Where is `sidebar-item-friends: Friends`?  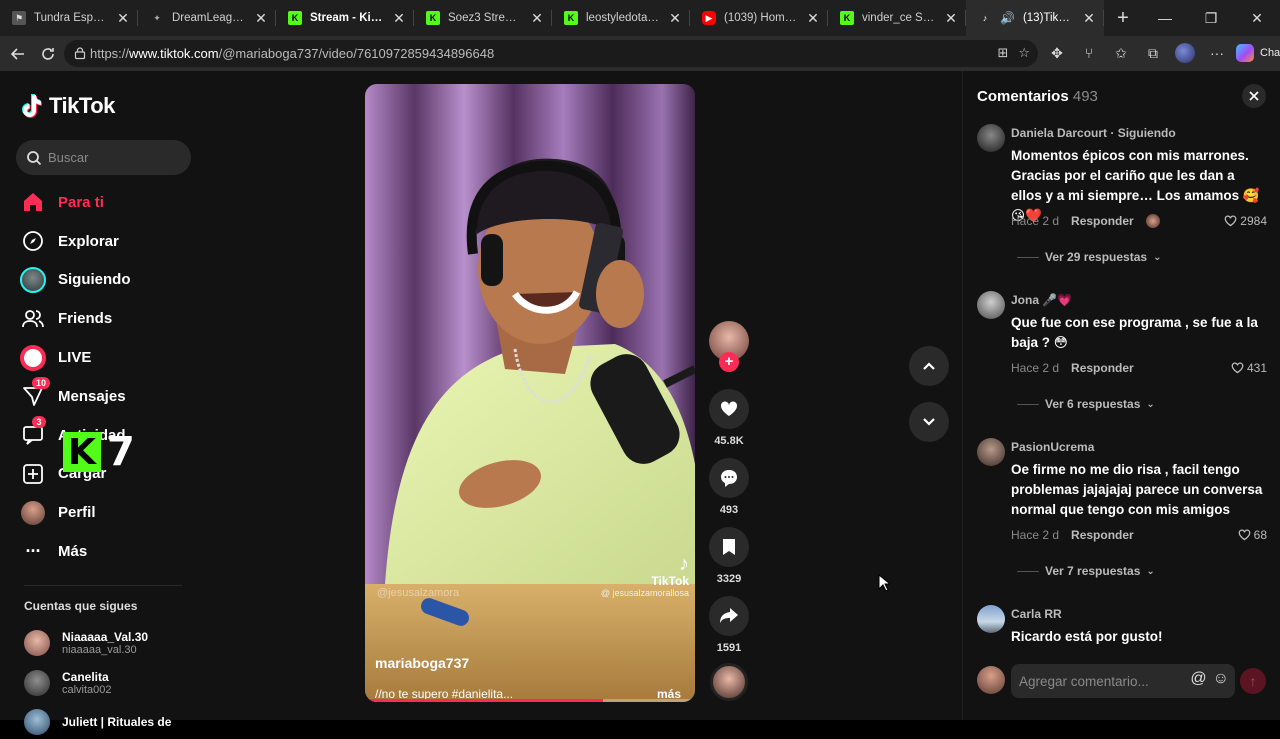 sidebar-item-friends: Friends is located at coordinates (105, 318).